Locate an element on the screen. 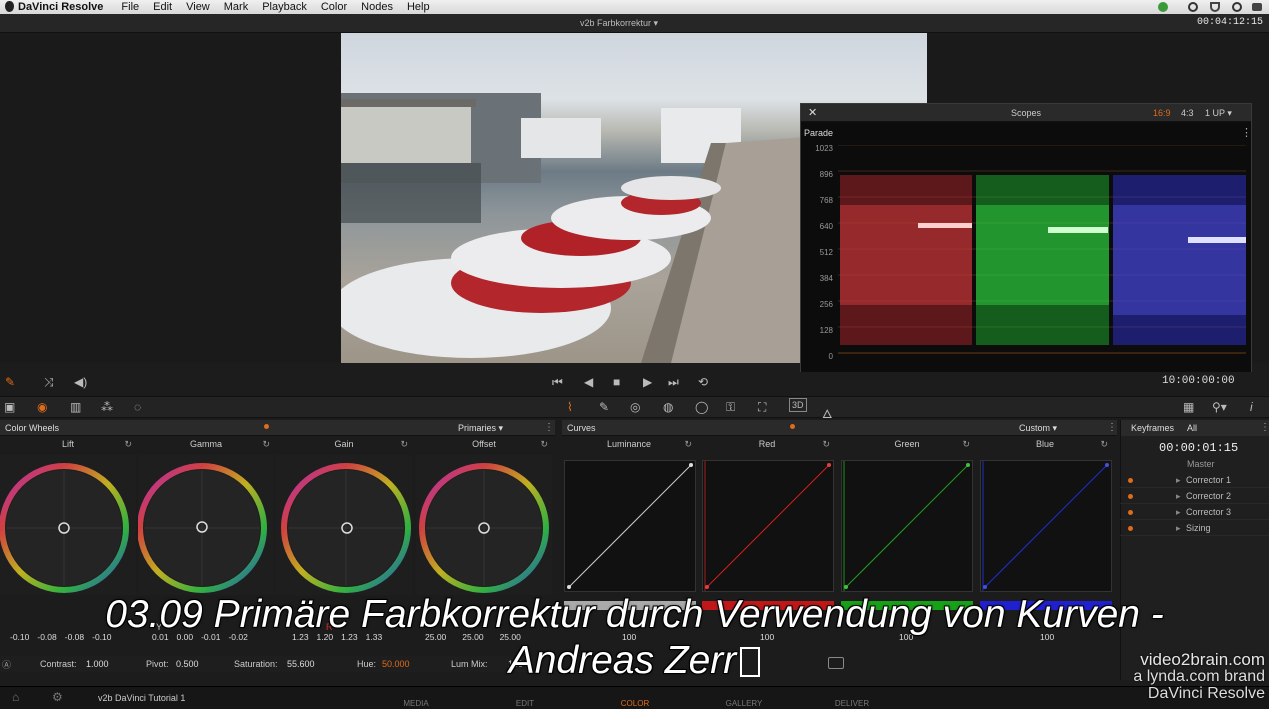 The height and width of the screenshot is (709, 1269). eyedropper-tool-icon: ✎ is located at coordinates (10, 382).